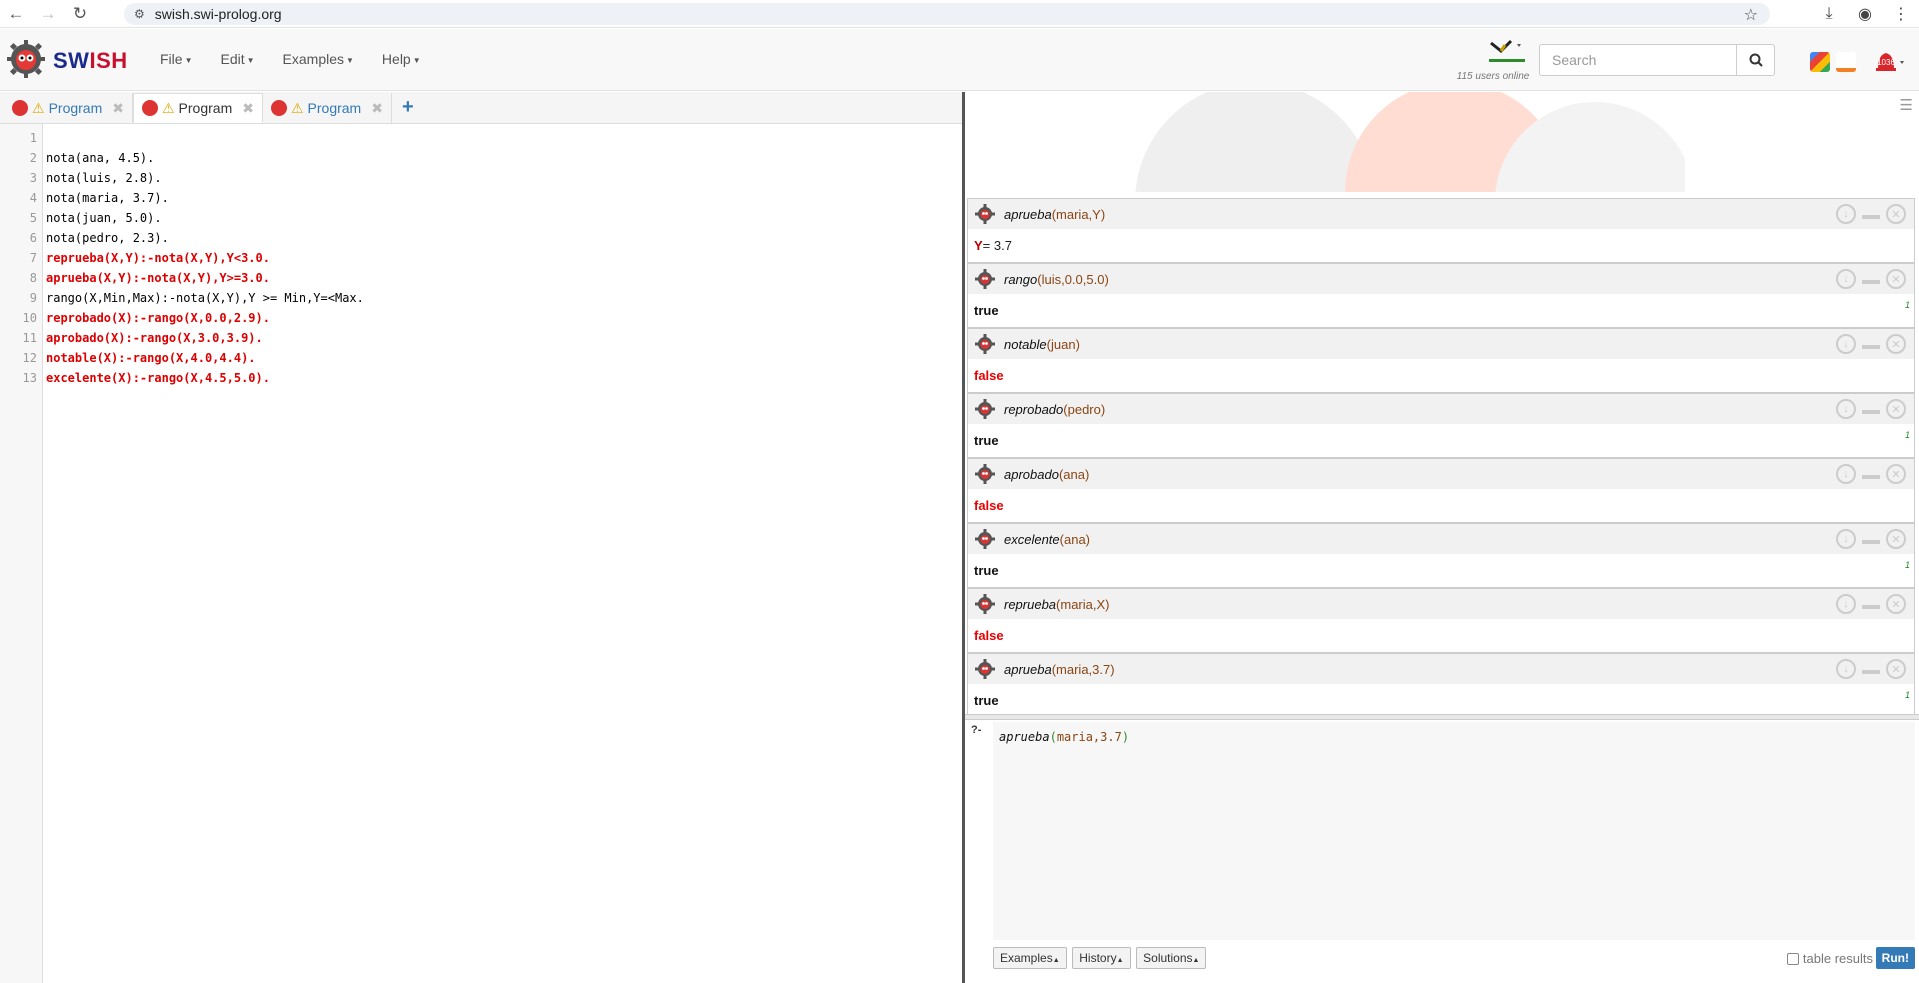  I want to click on code-line: 2 nota(ana, 4.5)., so click(92, 158).